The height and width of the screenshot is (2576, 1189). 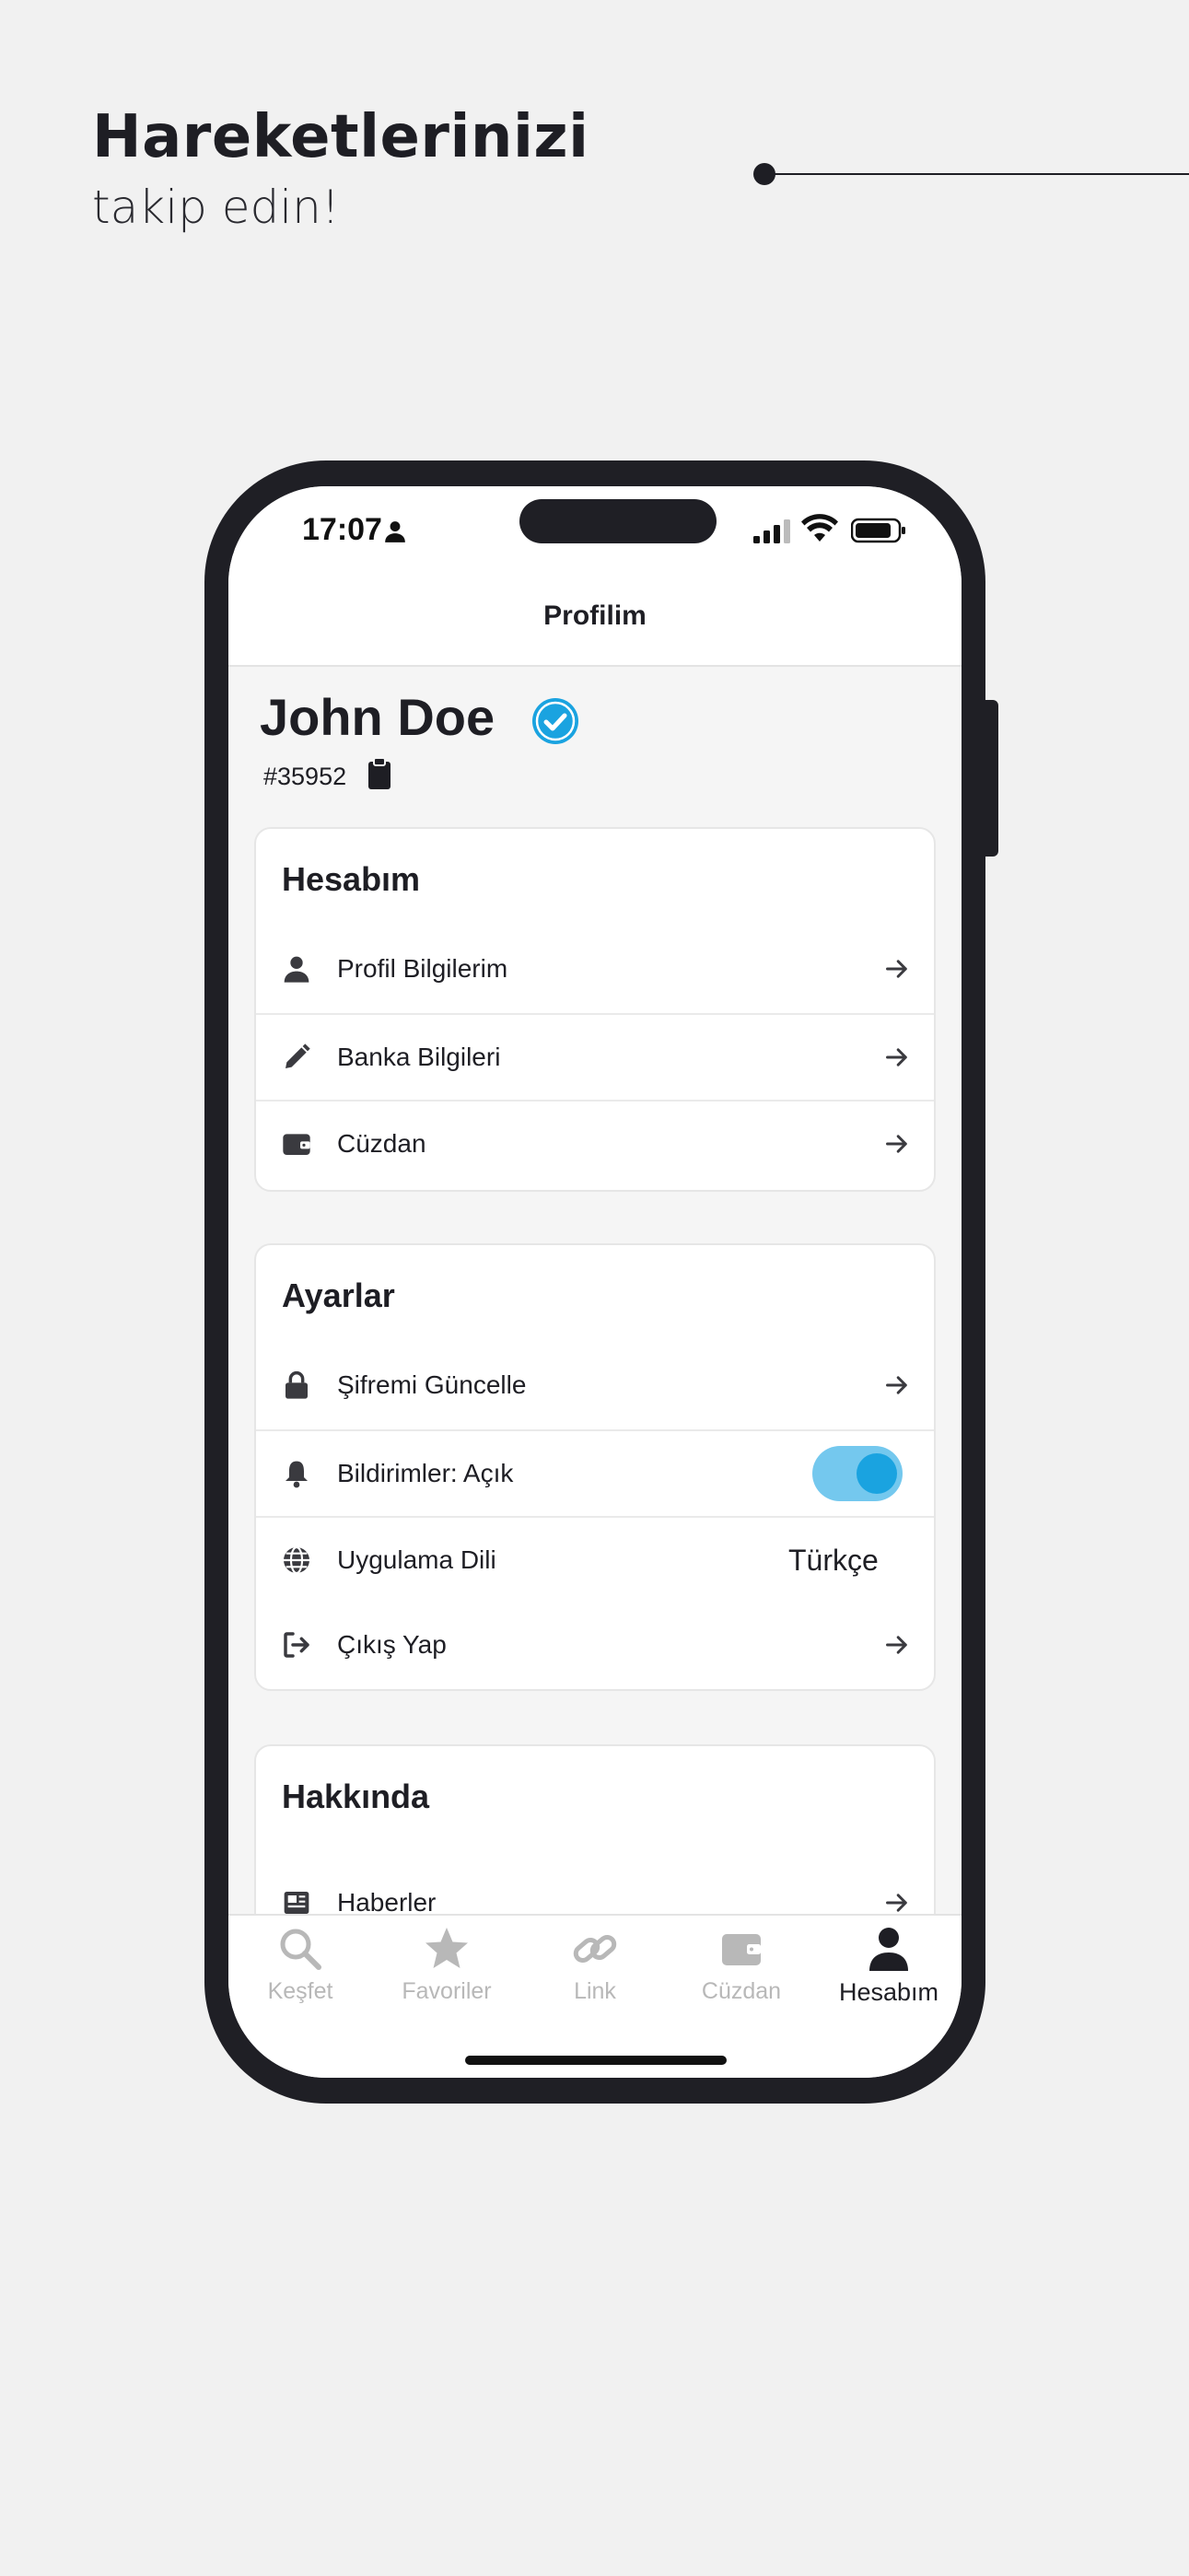 What do you see at coordinates (741, 1991) in the screenshot?
I see `tab-label: Cüzdan` at bounding box center [741, 1991].